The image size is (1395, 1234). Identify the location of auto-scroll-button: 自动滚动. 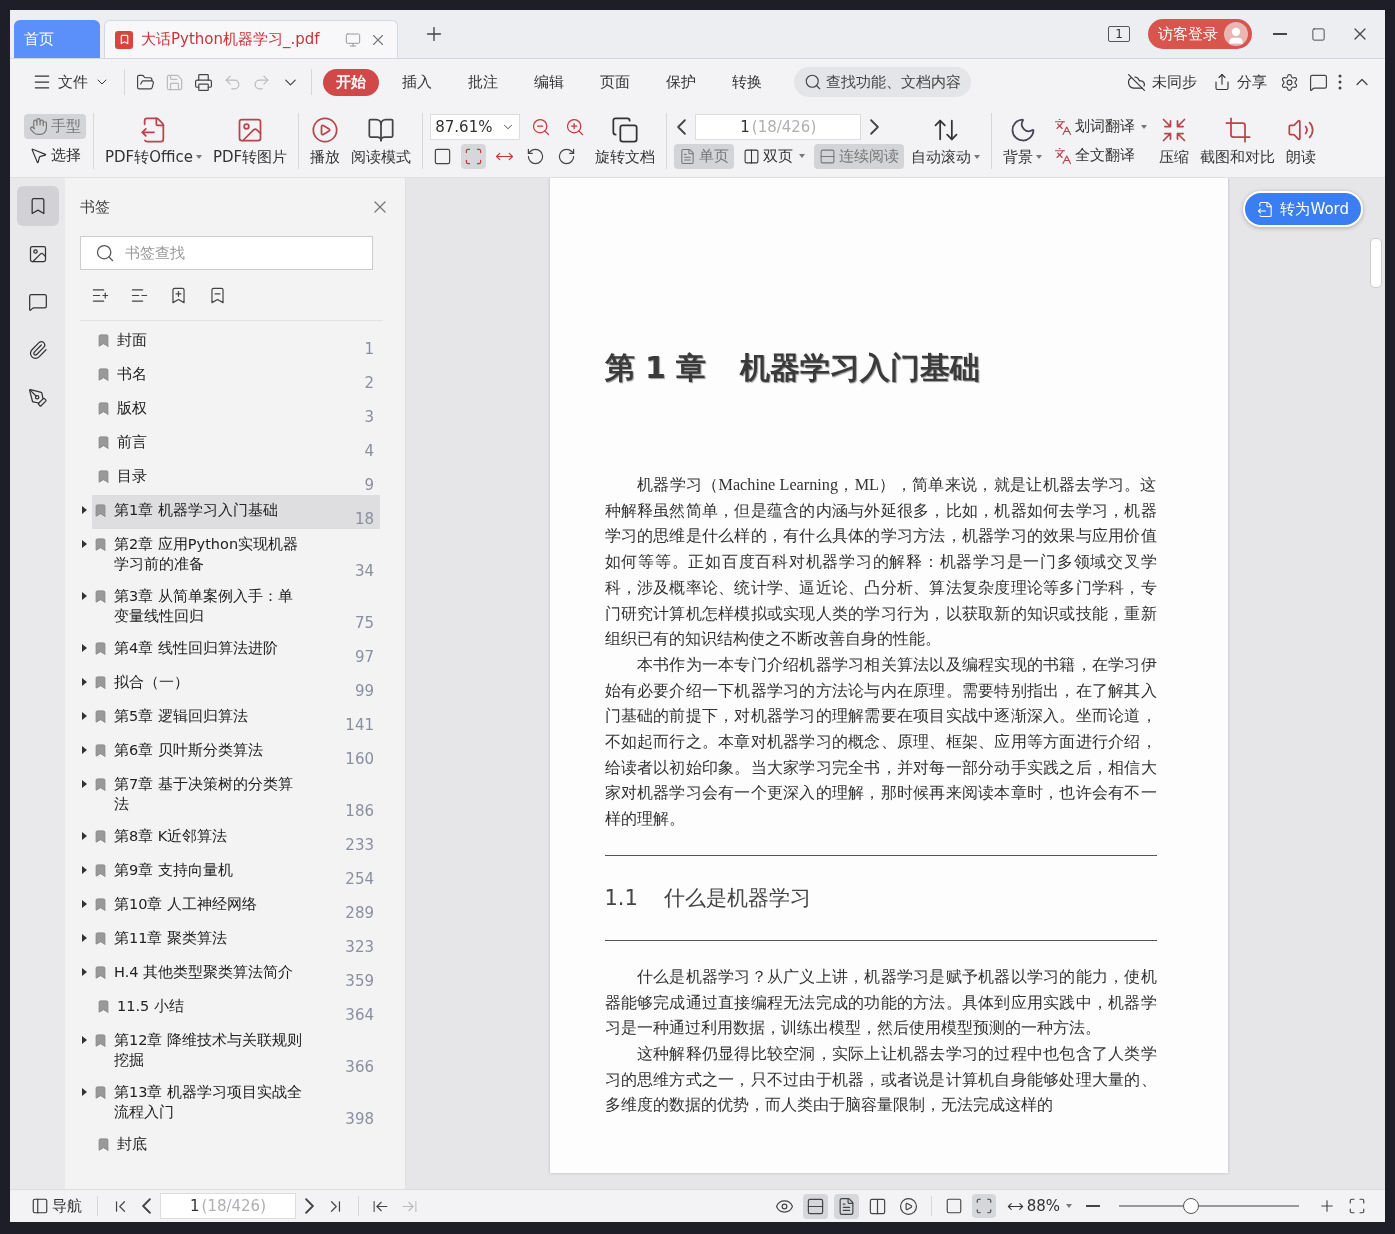
(946, 141).